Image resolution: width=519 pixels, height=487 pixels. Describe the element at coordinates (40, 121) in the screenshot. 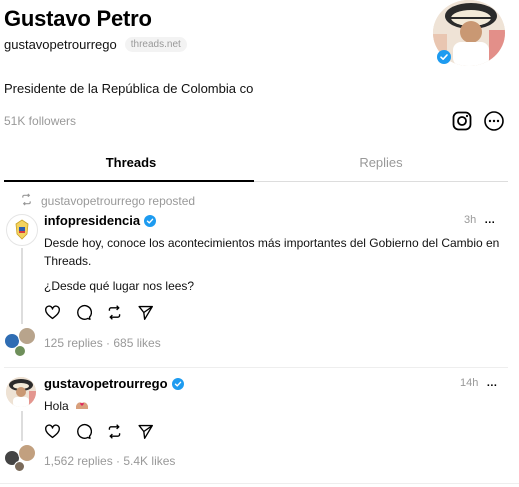

I see `followers-count: 51K followers` at that location.